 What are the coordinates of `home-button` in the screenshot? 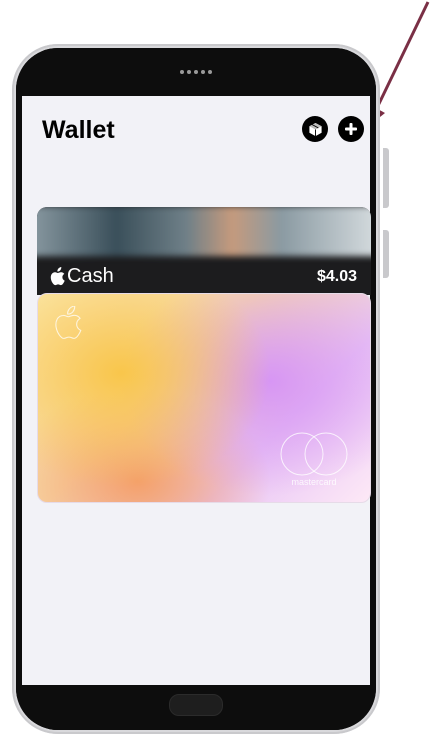 It's located at (196, 705).